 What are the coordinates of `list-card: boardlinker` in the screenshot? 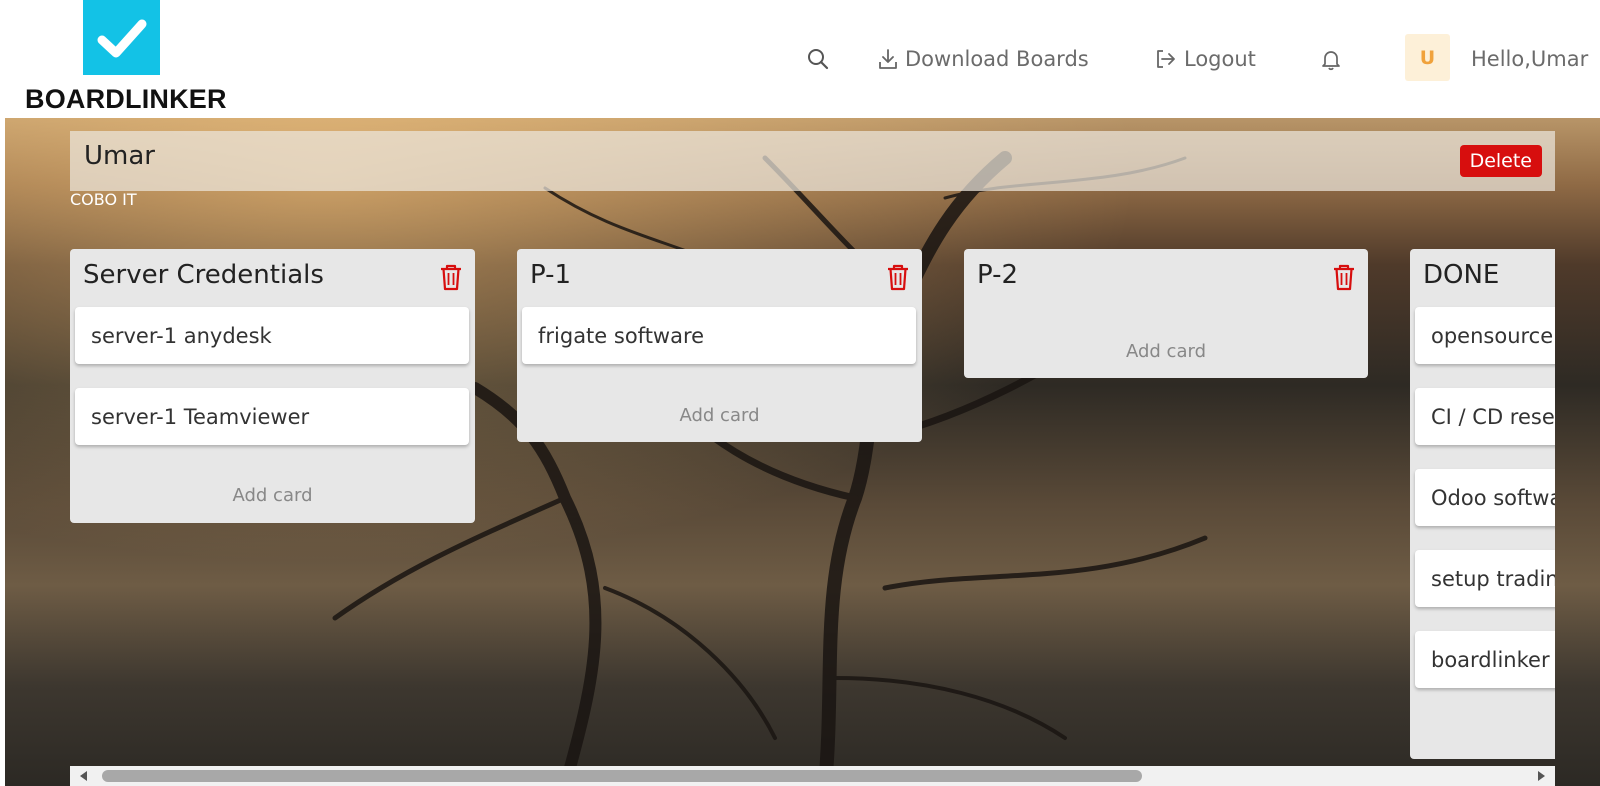 It's located at (1485, 659).